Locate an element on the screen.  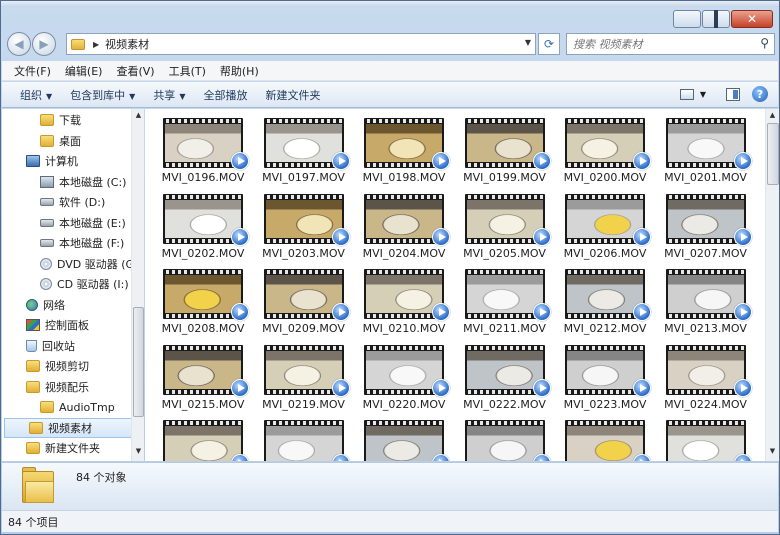
nav-item: 回收站 is located at coordinates (68, 346).